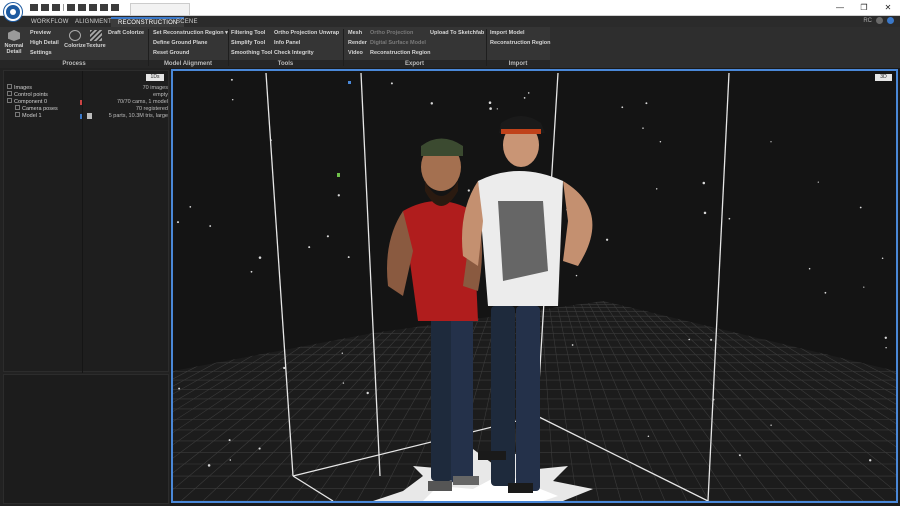 This screenshot has width=900, height=506. I want to click on tree-row-camera-poses: Camera poses 70 registered, so click(88, 109).